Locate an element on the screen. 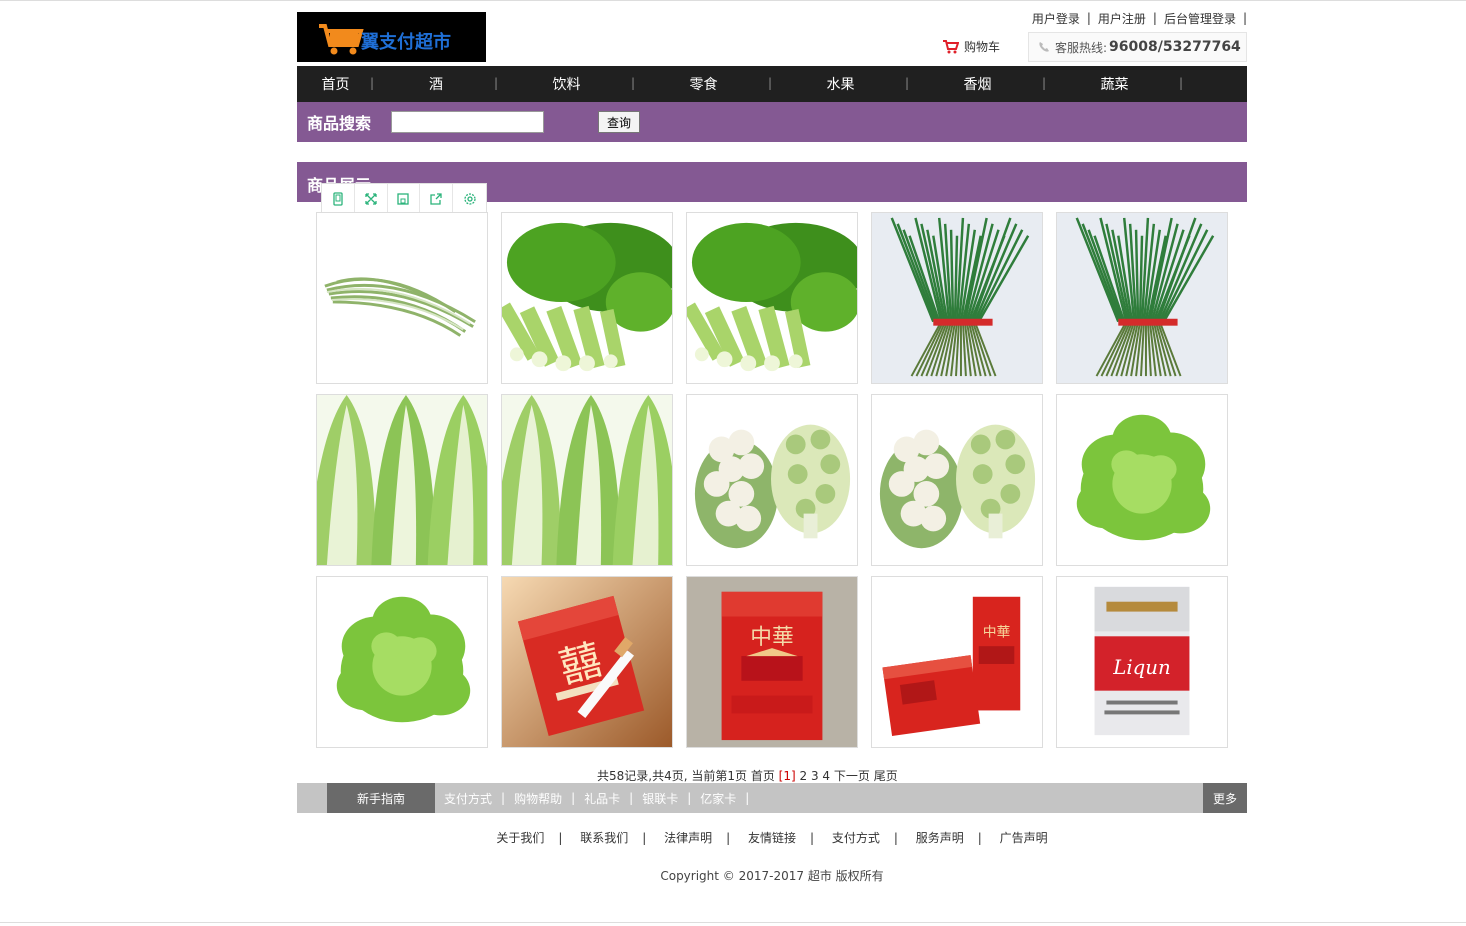 This screenshot has width=1466, height=926. svg-text: Liqun is located at coordinates (1141, 667).